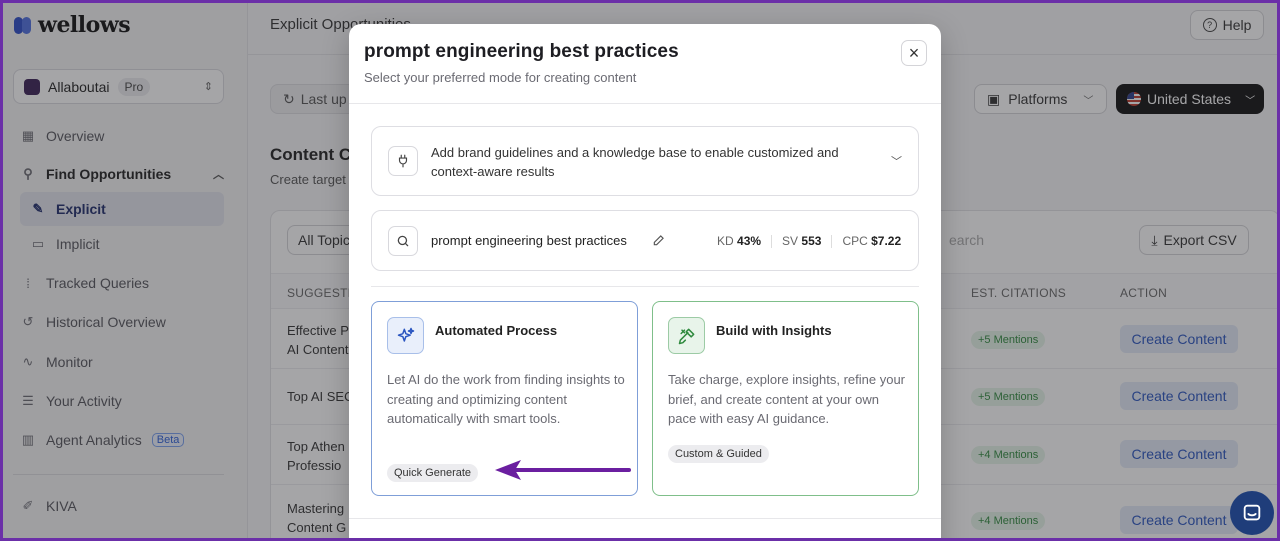 Image resolution: width=1280 pixels, height=541 pixels. I want to click on cpc-metric: CPC $7.22, so click(871, 241).